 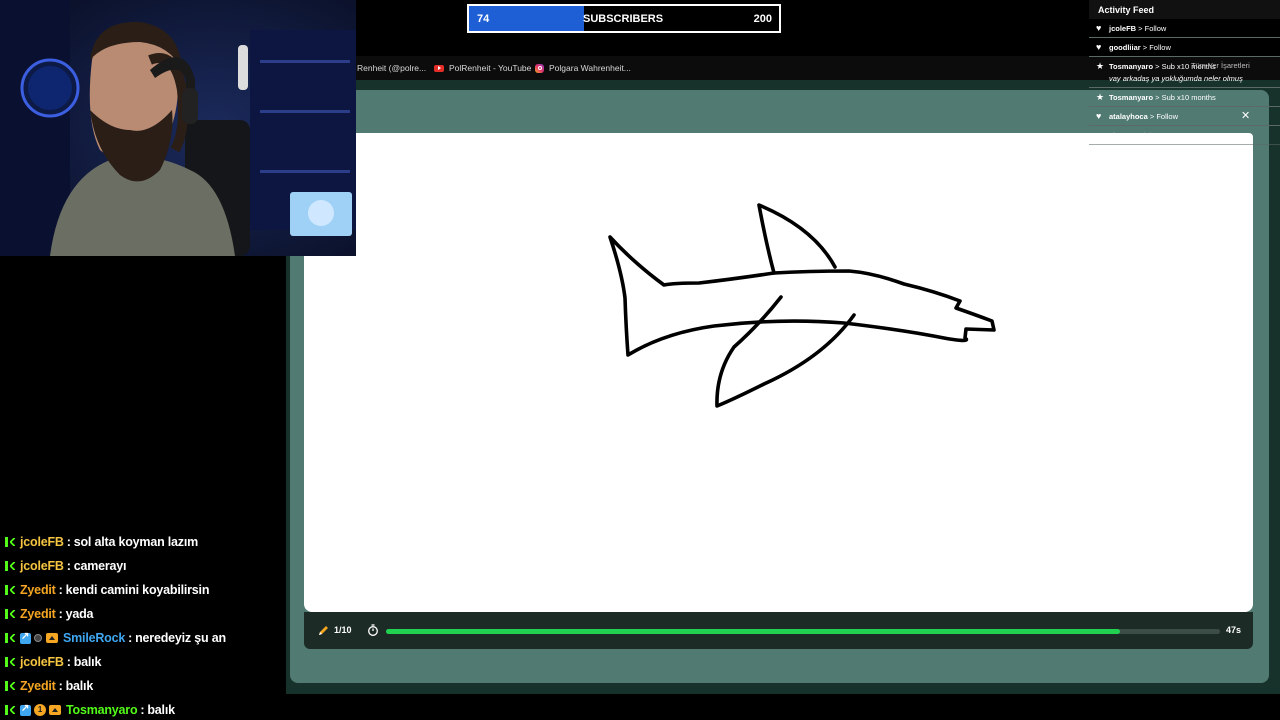 What do you see at coordinates (483, 19) in the screenshot?
I see `subscriber-count: 74` at bounding box center [483, 19].